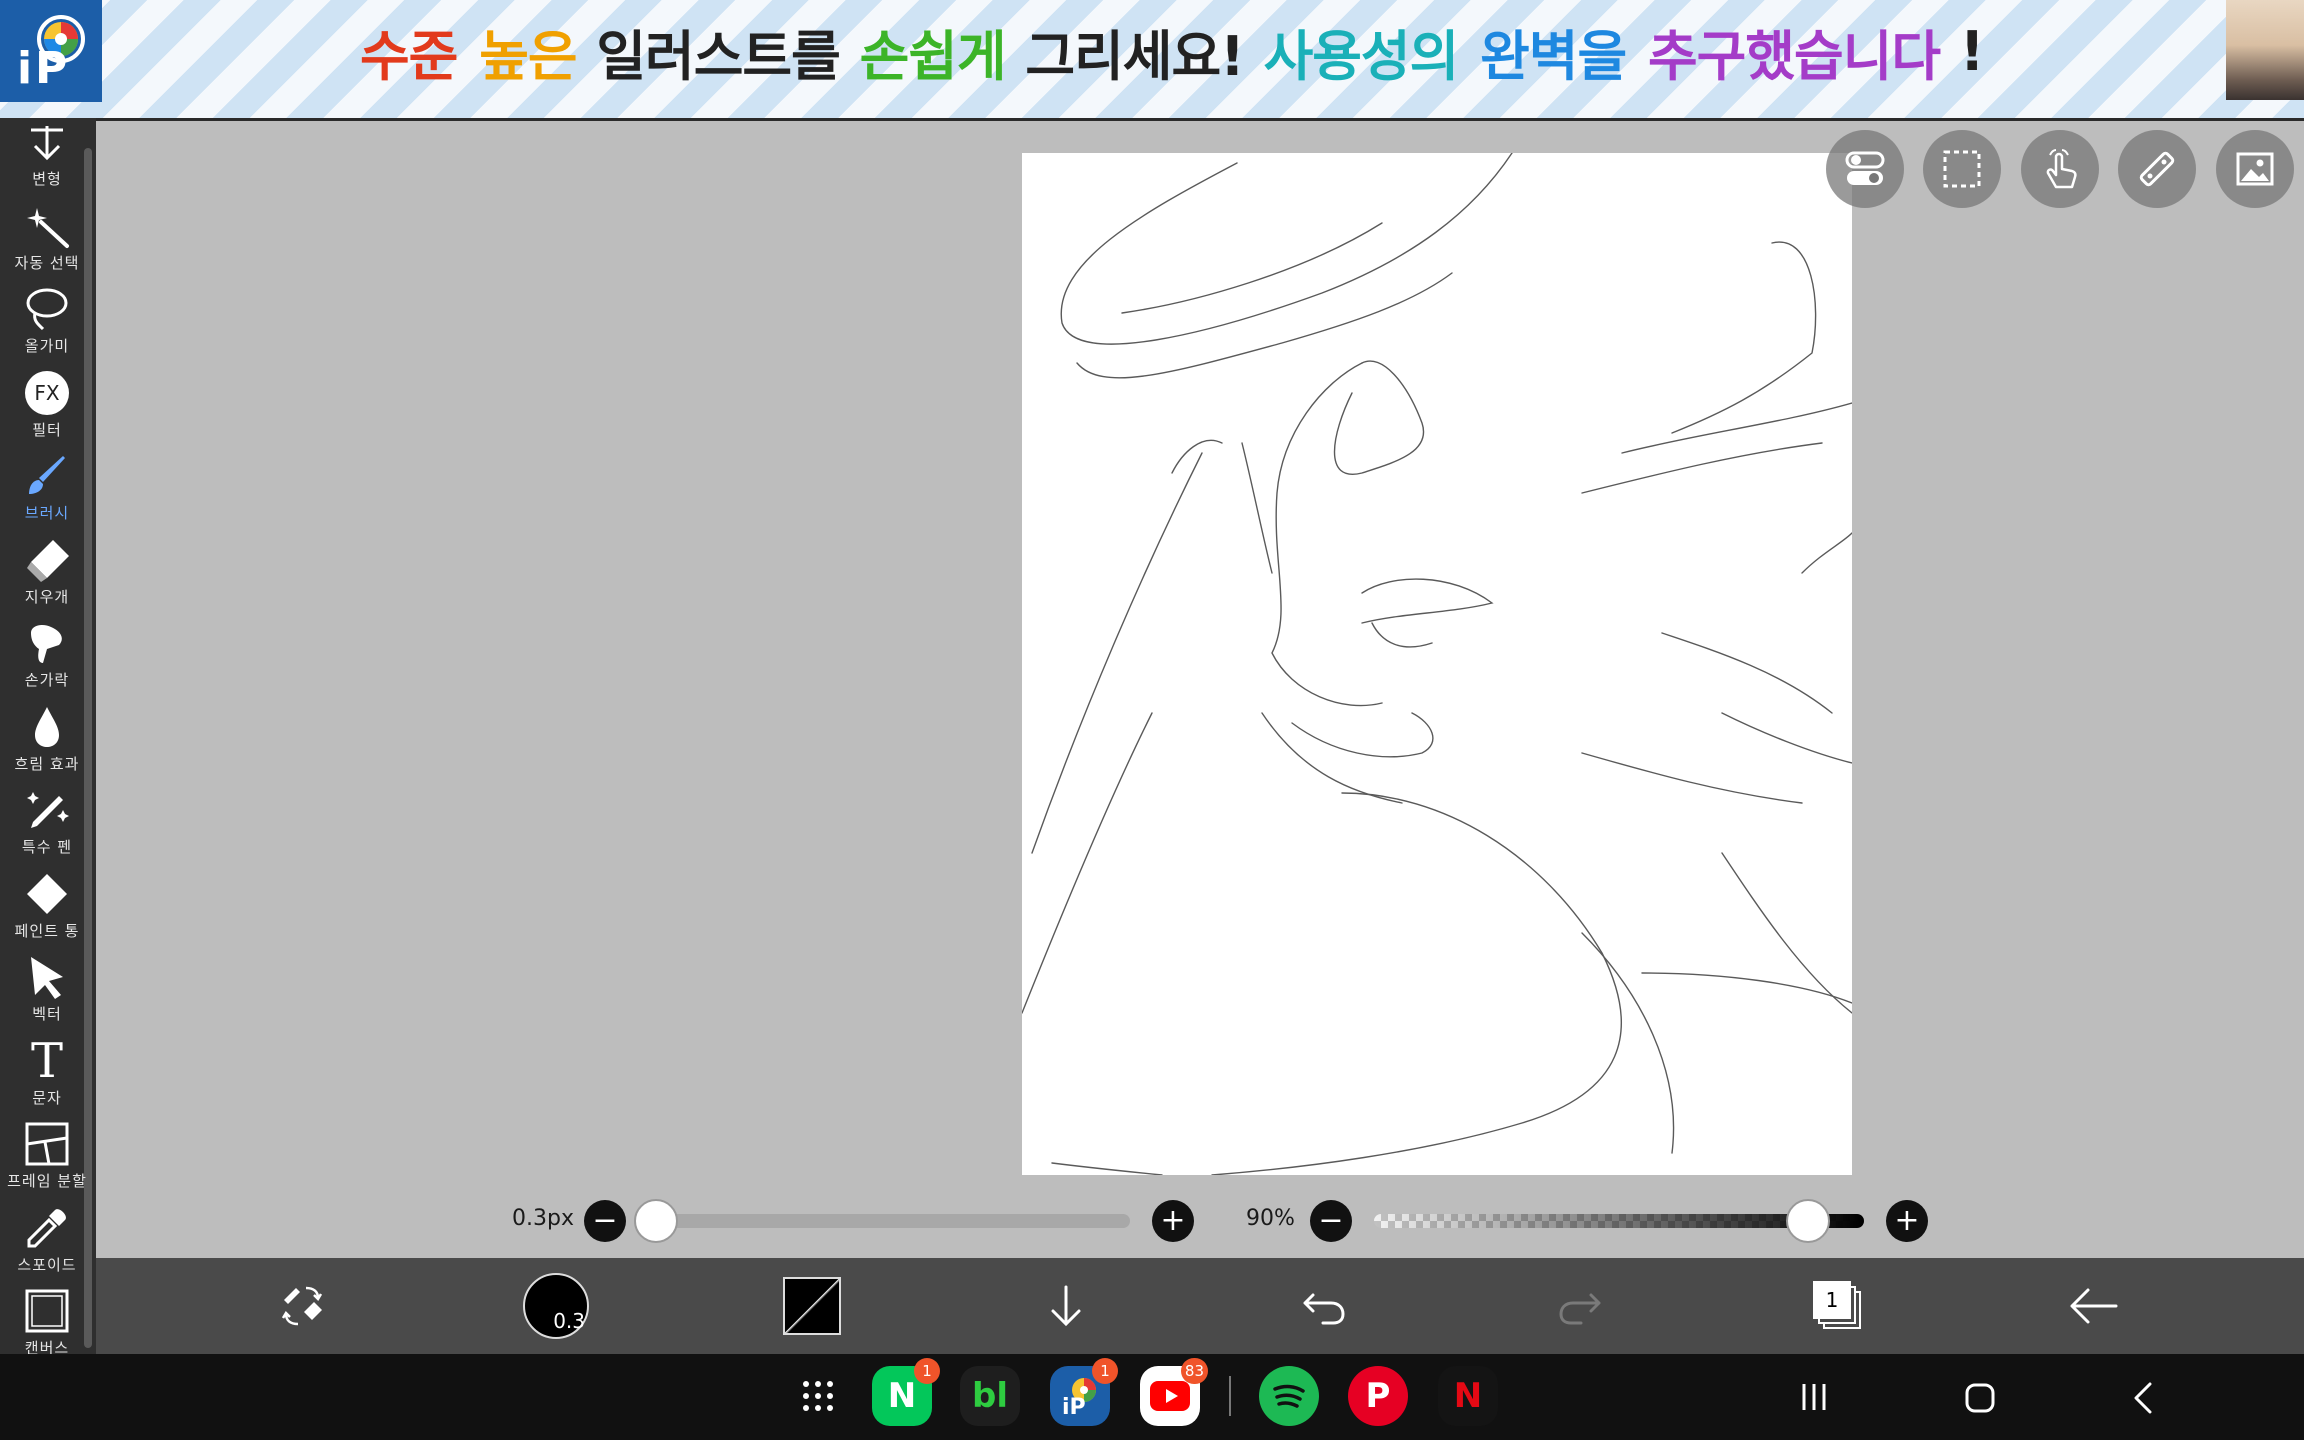 The image size is (2304, 1440). What do you see at coordinates (890, 1221) in the screenshot?
I see `brush-size-slider` at bounding box center [890, 1221].